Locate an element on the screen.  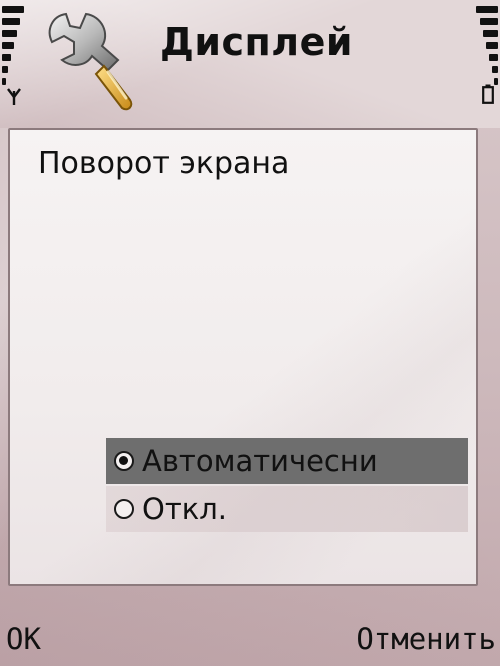
battery-level-icon is located at coordinates (487, 45).